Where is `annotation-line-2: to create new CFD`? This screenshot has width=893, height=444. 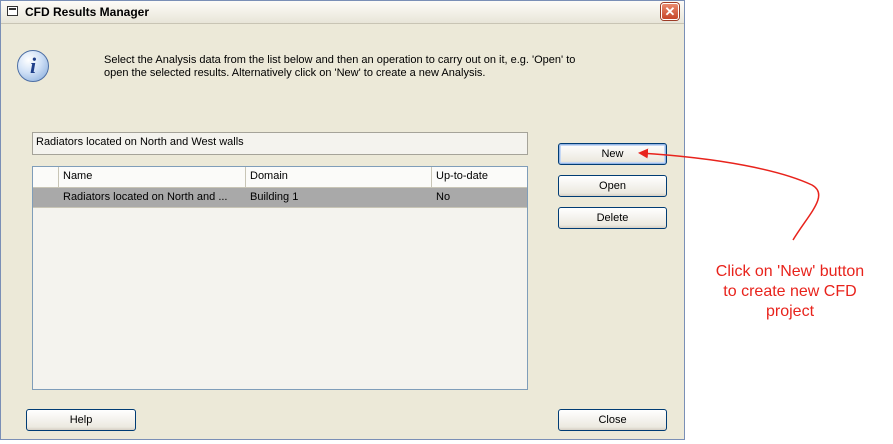 annotation-line-2: to create new CFD is located at coordinates (790, 291).